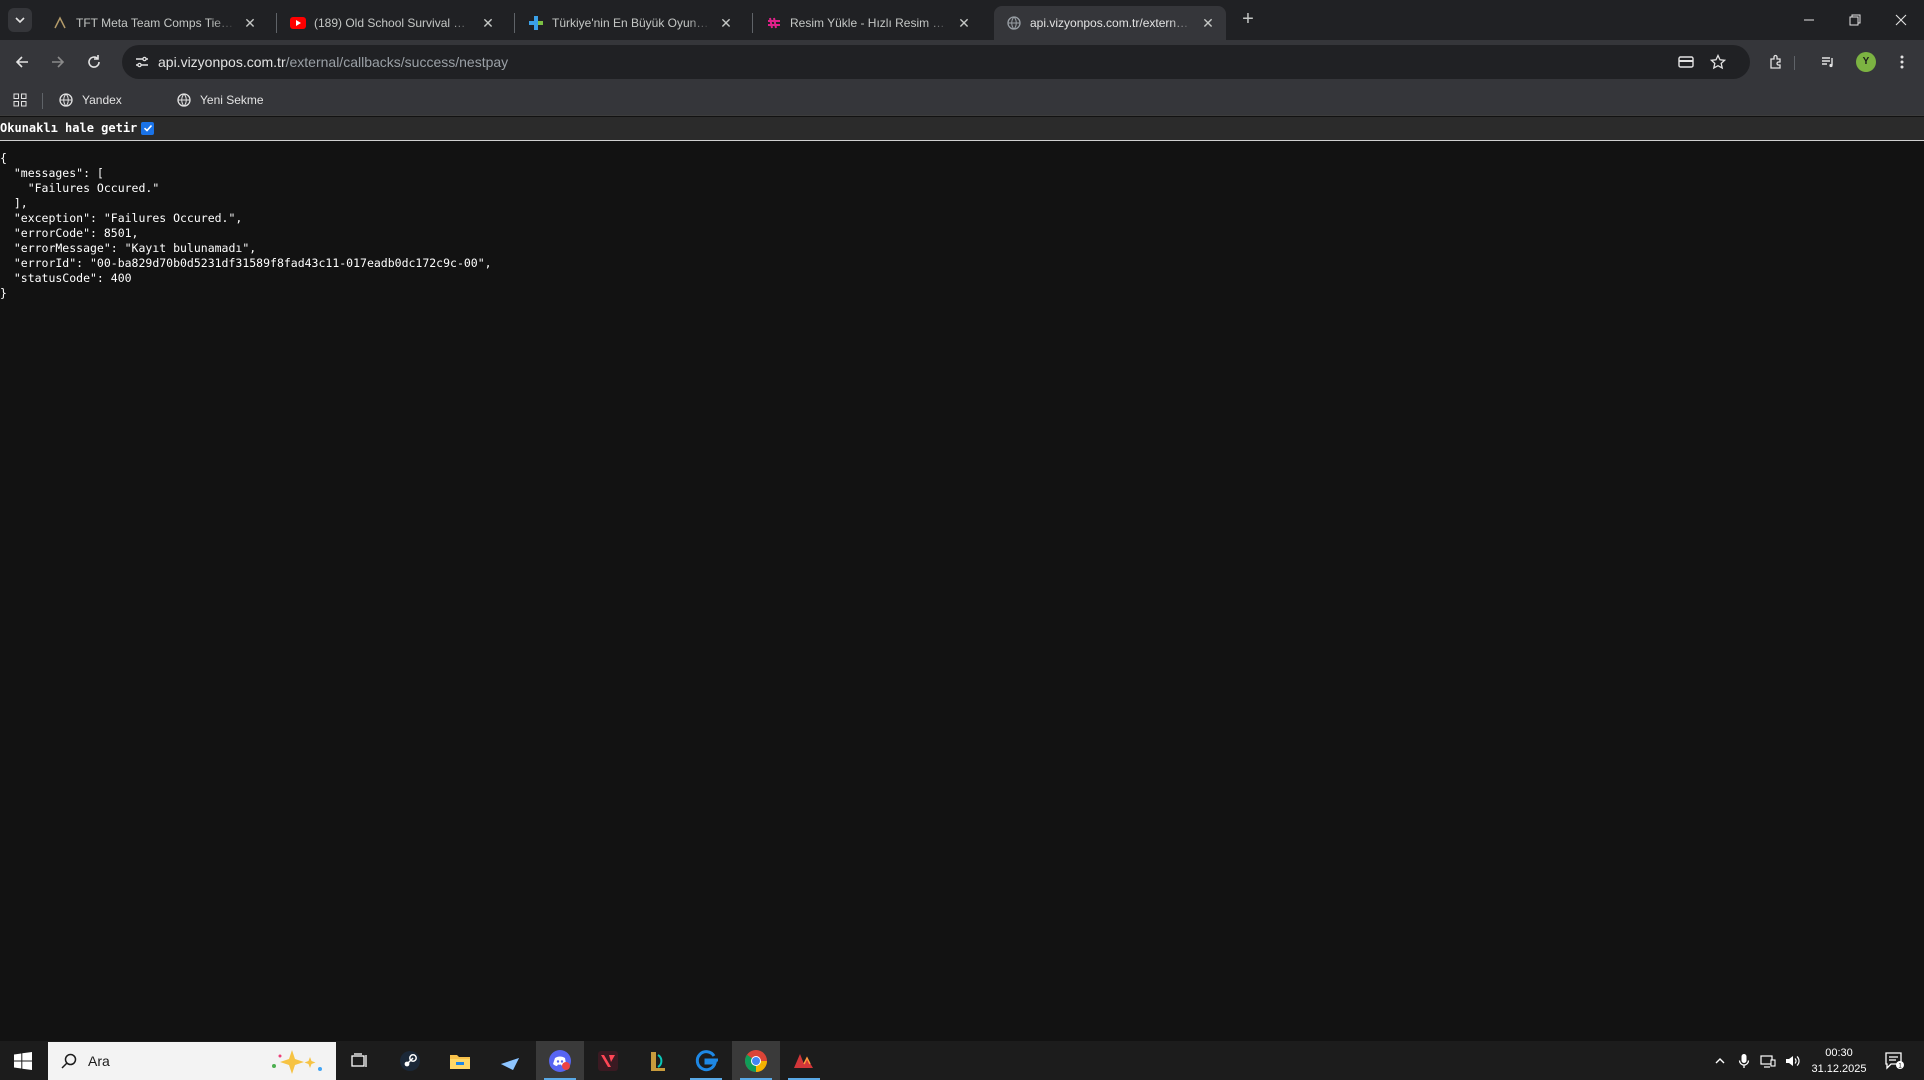 The image size is (1924, 1080). What do you see at coordinates (69, 128) in the screenshot?
I see `pretty-print-label: Okunaklı hale getir` at bounding box center [69, 128].